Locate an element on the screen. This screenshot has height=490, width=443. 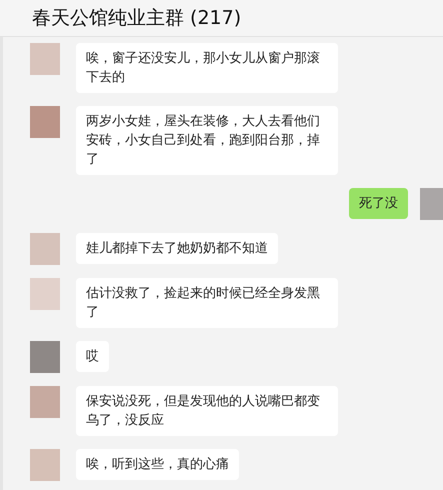
message-bubble: 哎 is located at coordinates (92, 356).